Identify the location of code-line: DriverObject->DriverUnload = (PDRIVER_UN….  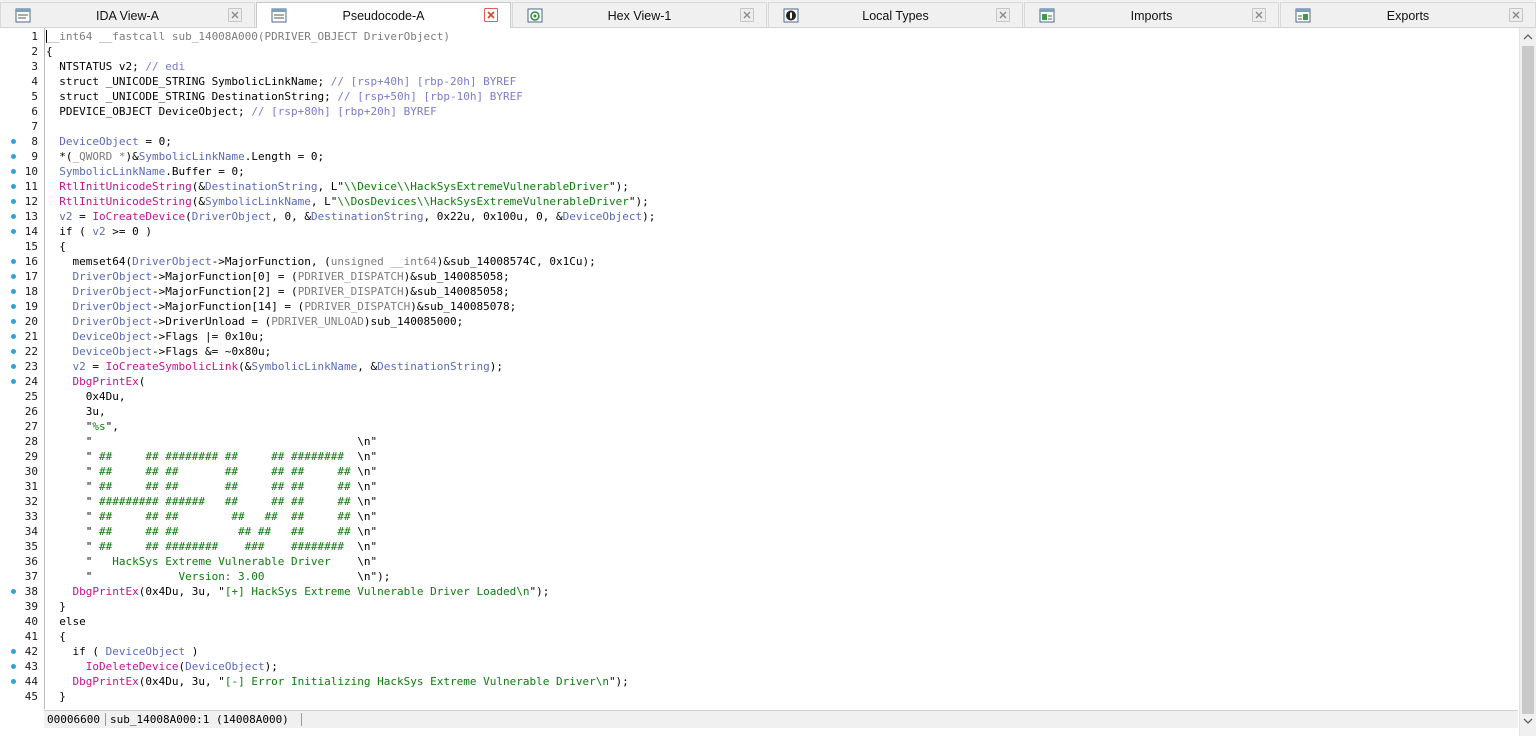
(255, 321).